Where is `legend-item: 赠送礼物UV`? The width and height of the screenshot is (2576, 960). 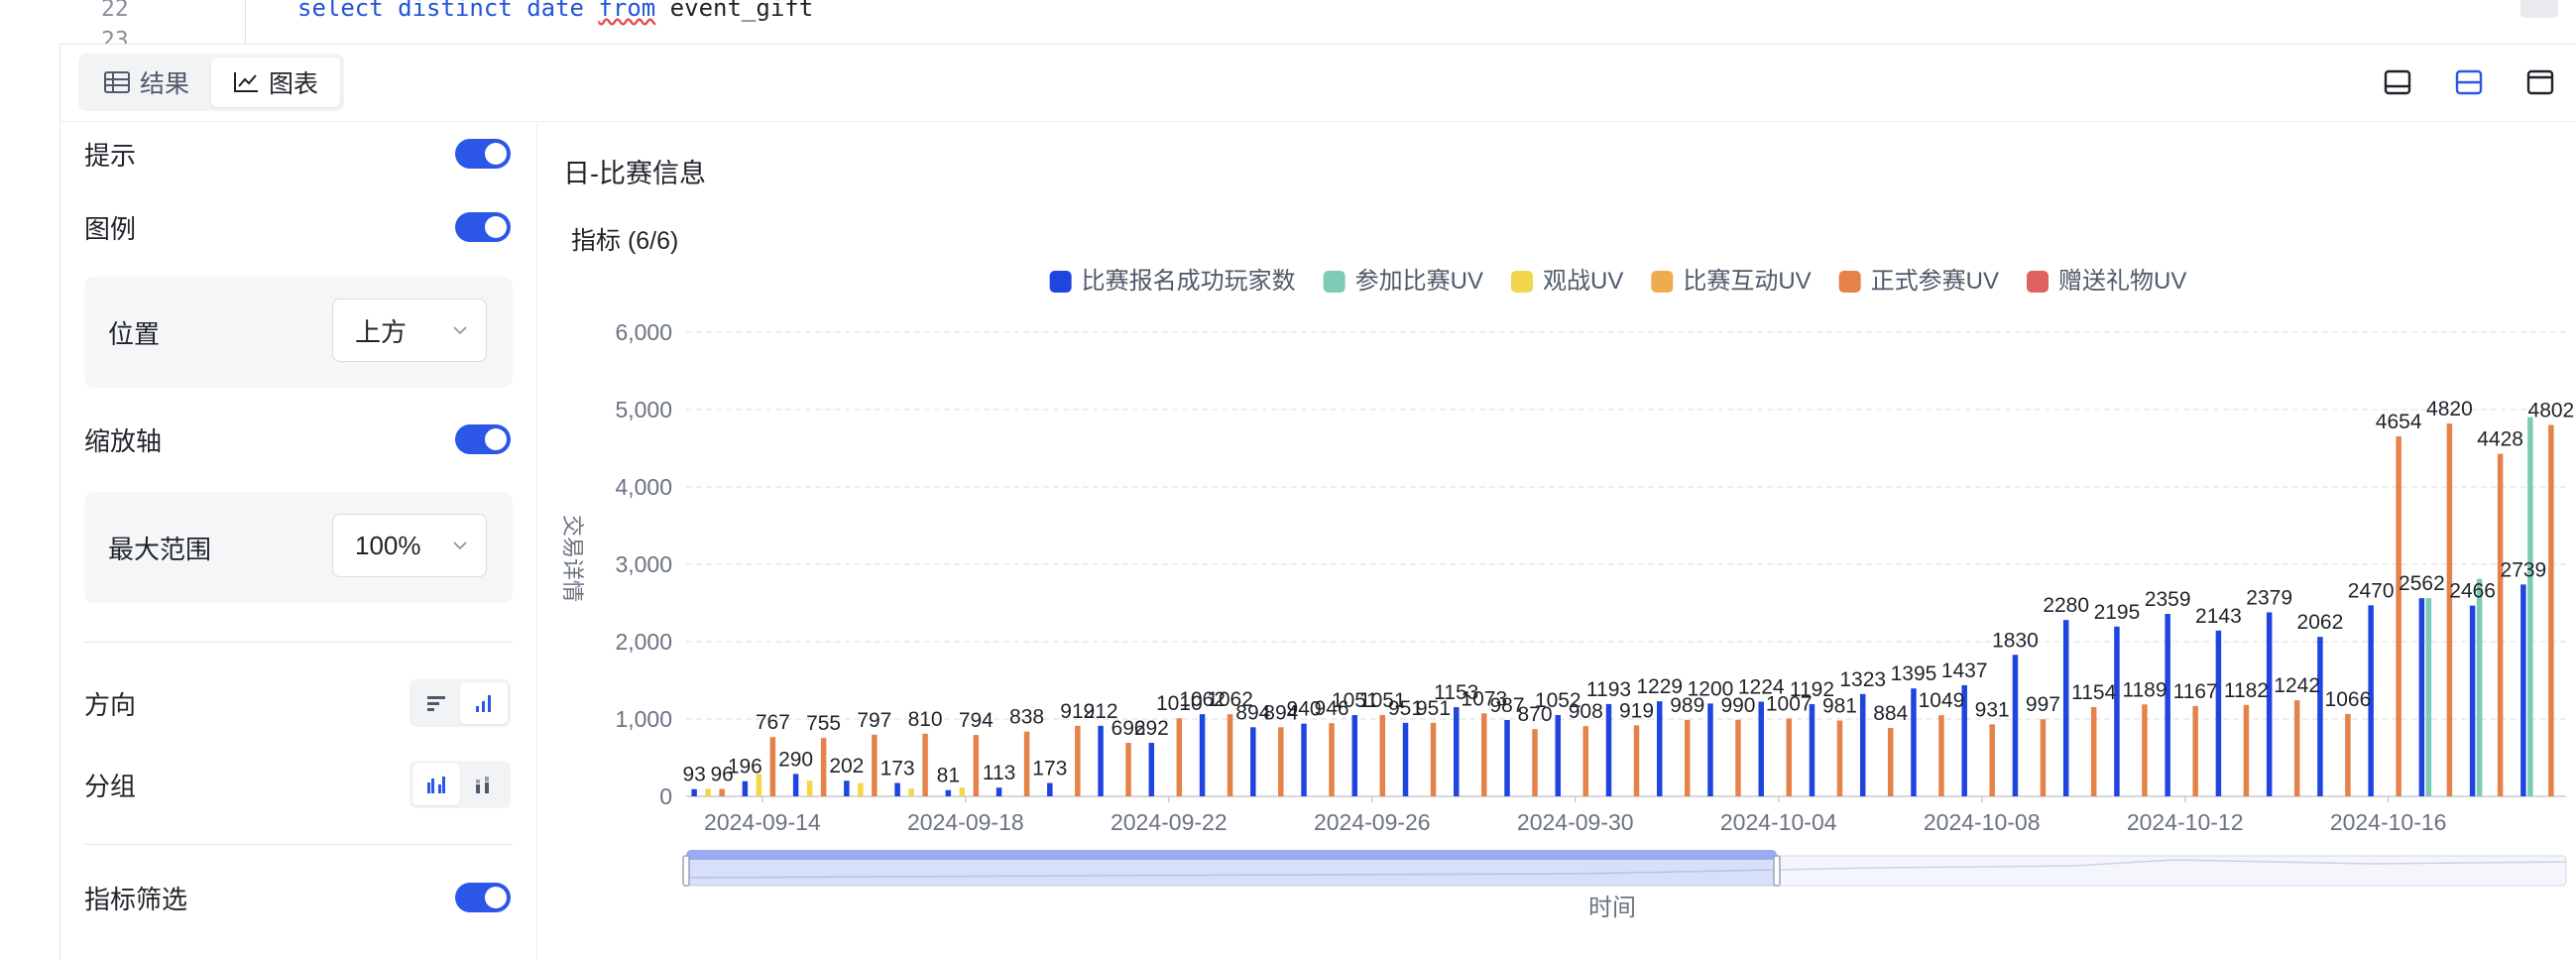
legend-item: 赠送礼物UV is located at coordinates (2106, 281).